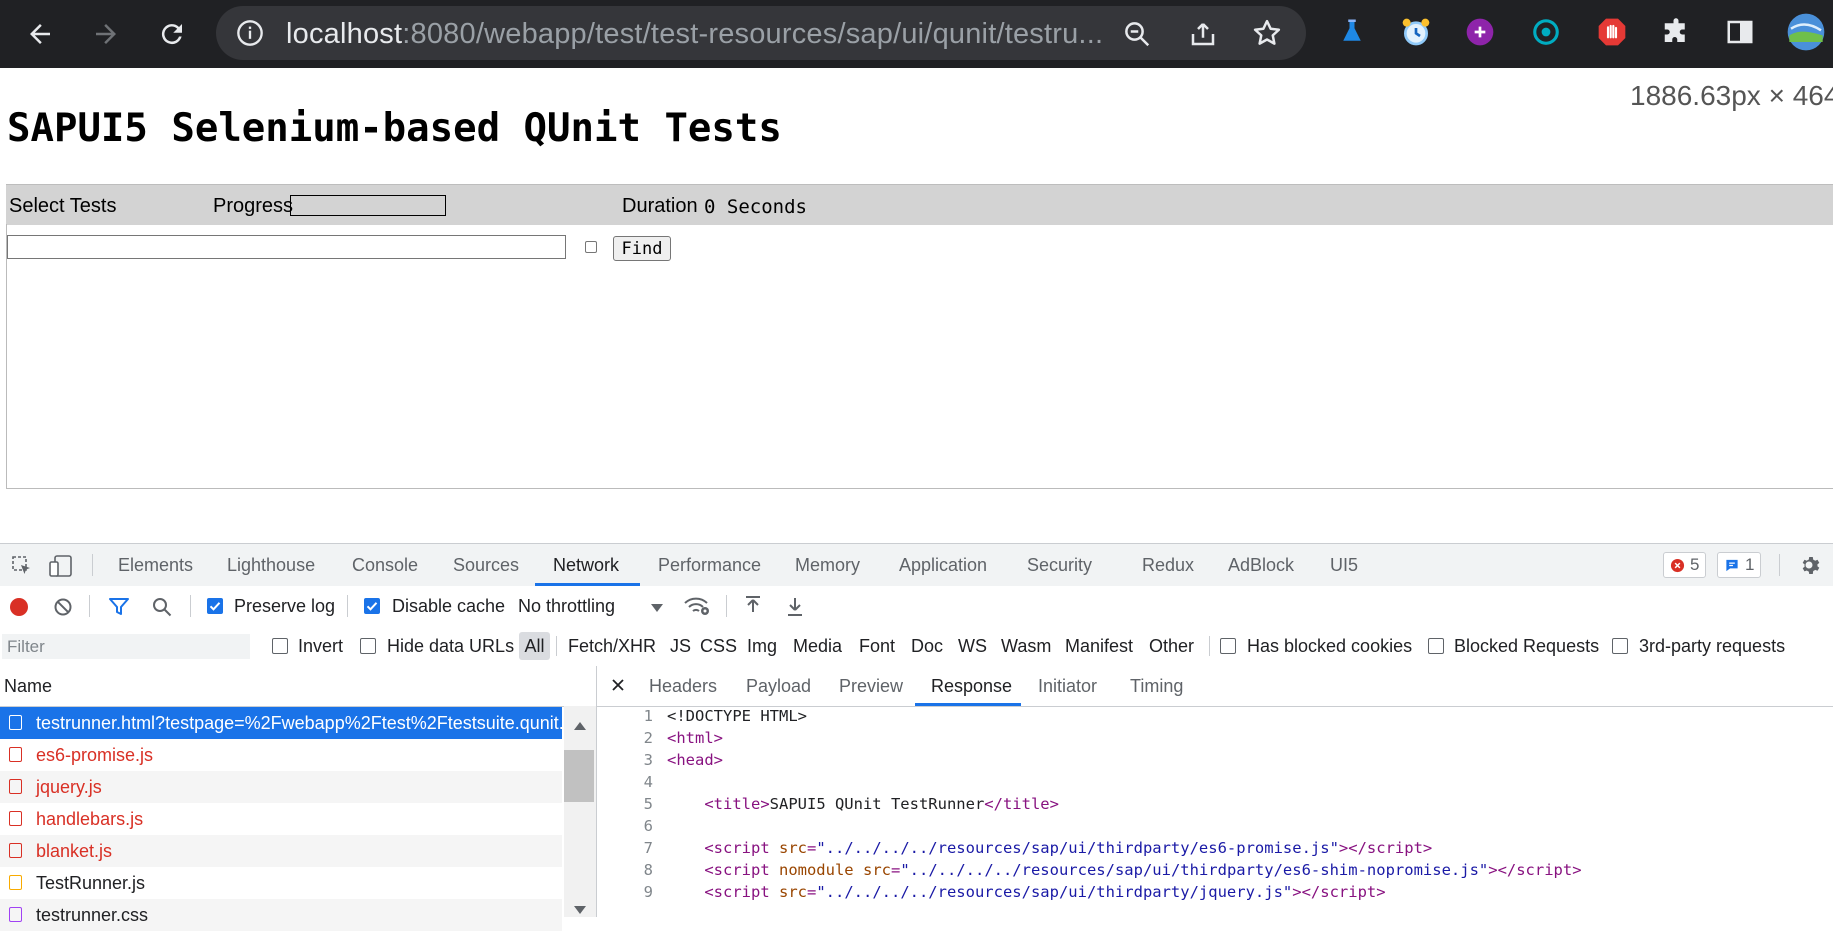  Describe the element at coordinates (280, 646) in the screenshot. I see `invert-checkbox` at that location.